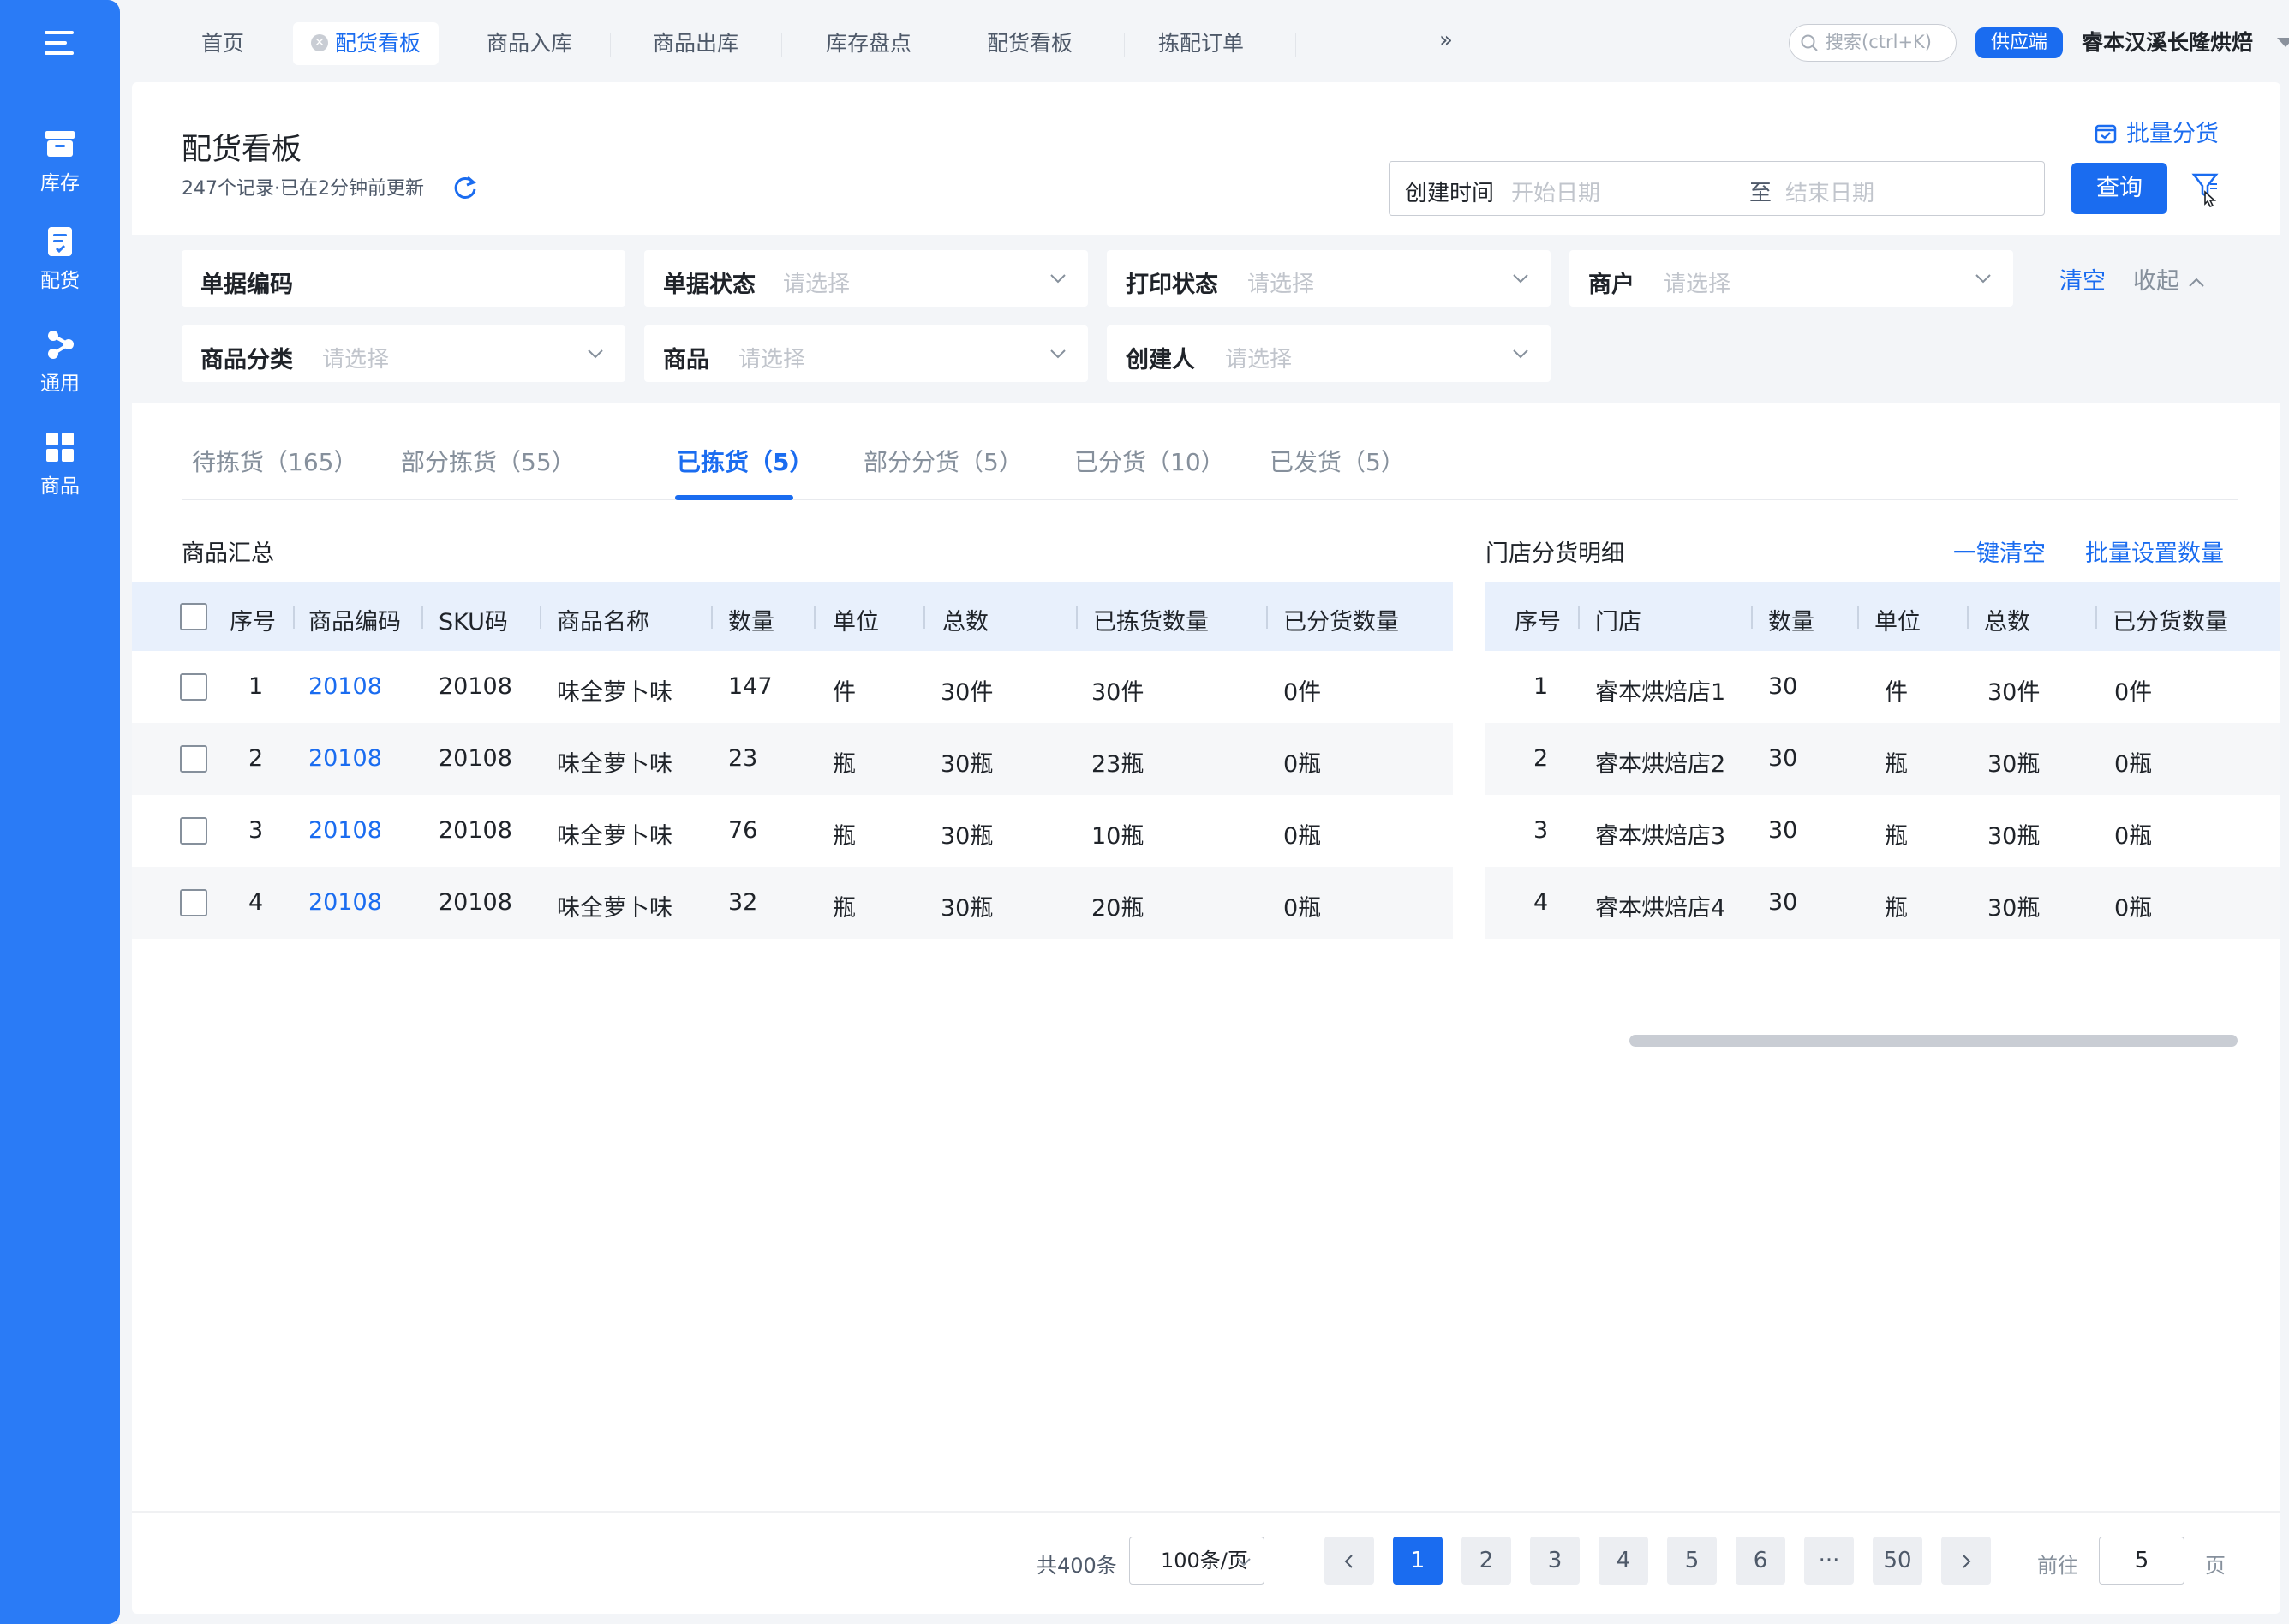  What do you see at coordinates (2082, 279) in the screenshot?
I see `clear-filters-link: 清空` at bounding box center [2082, 279].